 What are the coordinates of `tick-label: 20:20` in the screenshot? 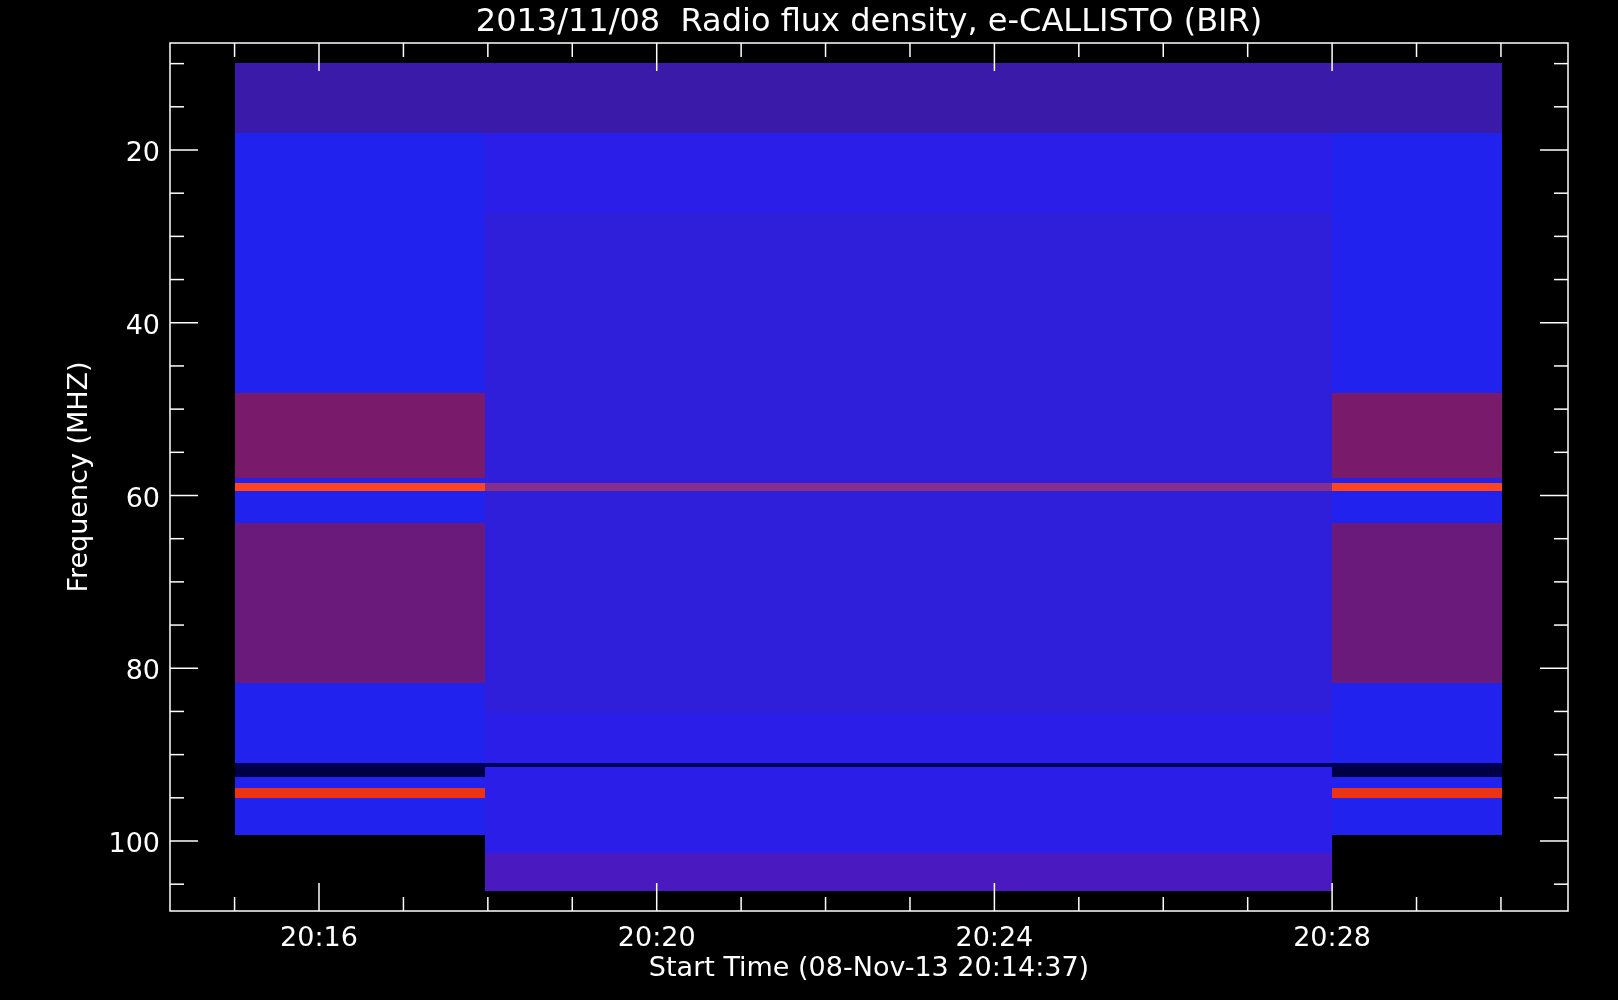 It's located at (656, 936).